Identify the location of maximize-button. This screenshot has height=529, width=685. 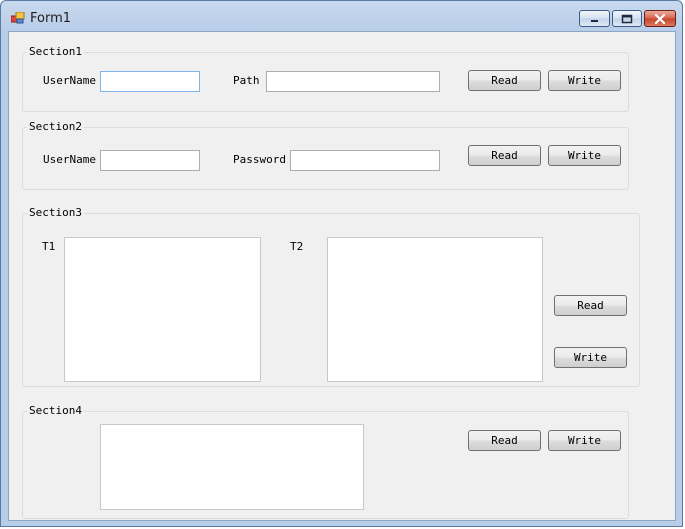
(627, 18).